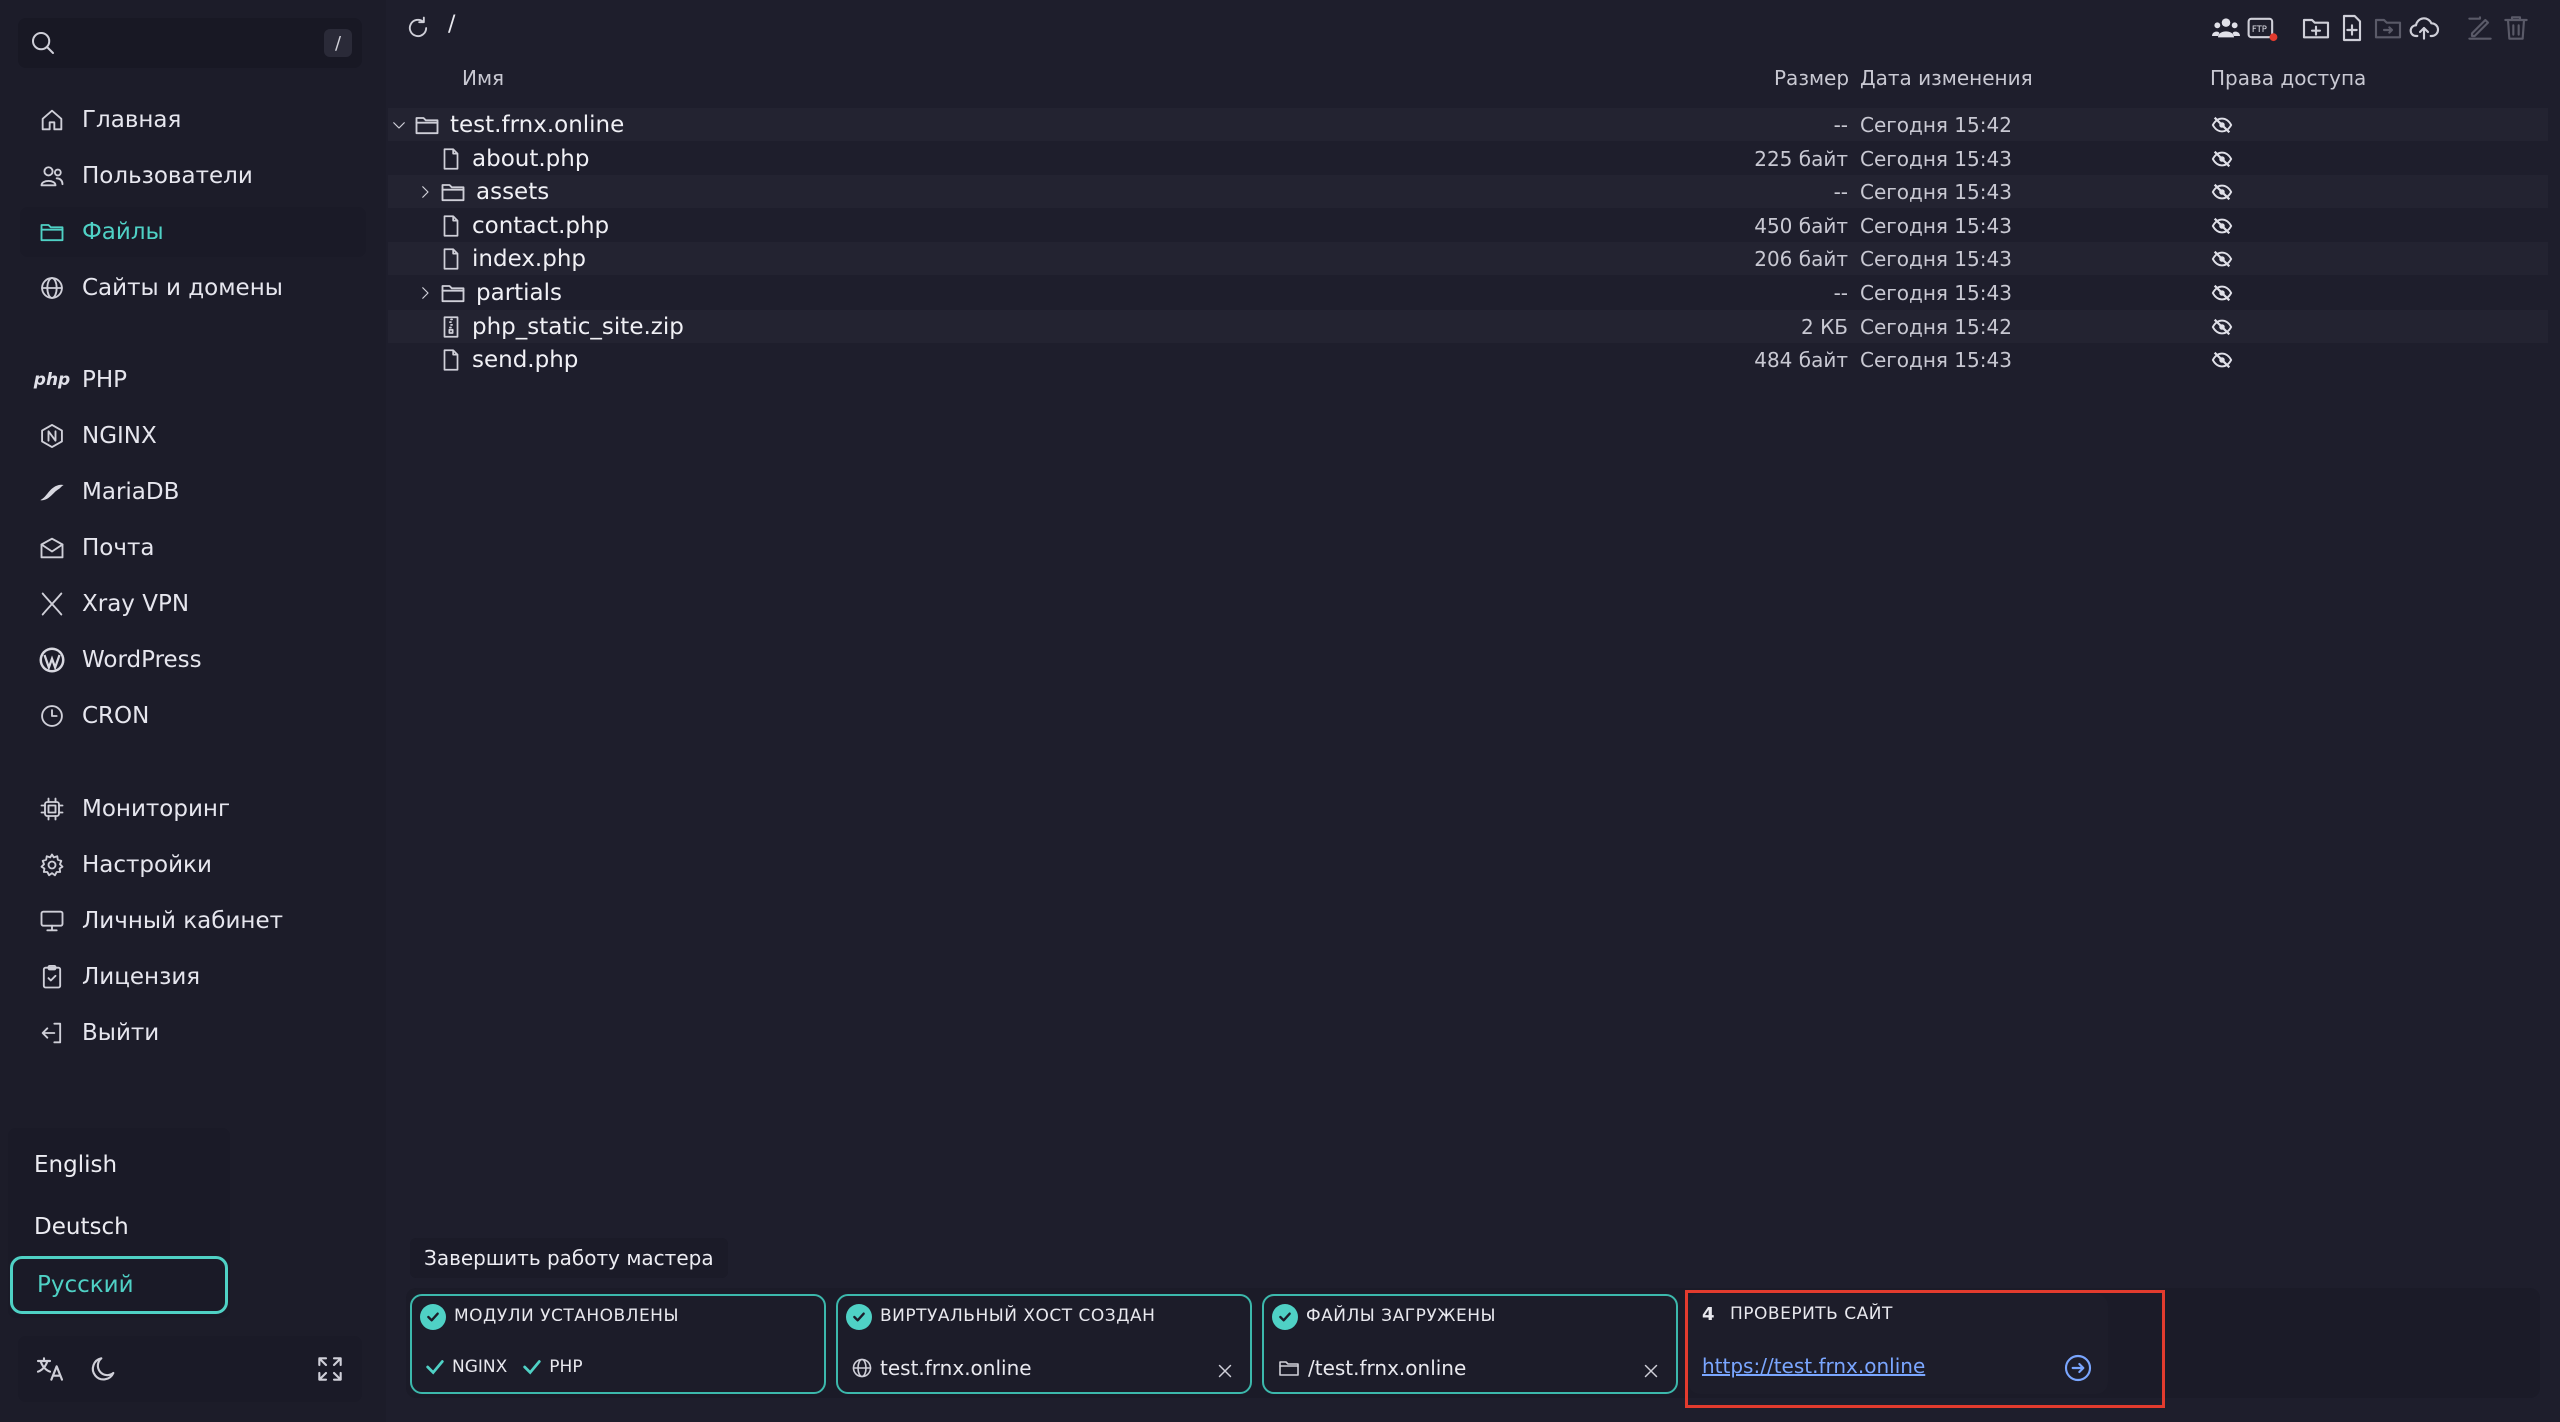  What do you see at coordinates (193, 120) in the screenshot?
I see `sidebar-item-home: Главная` at bounding box center [193, 120].